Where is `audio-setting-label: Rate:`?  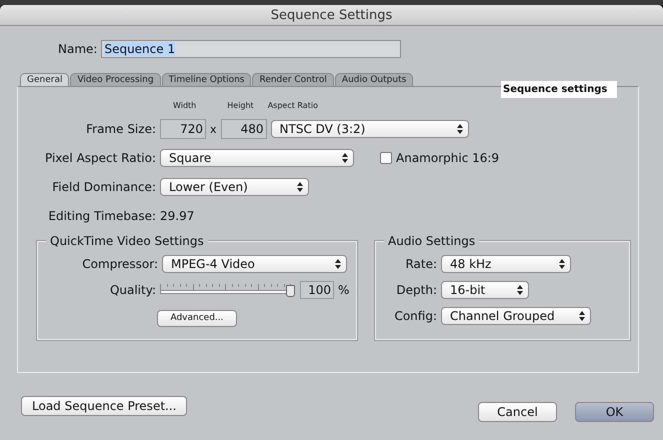 audio-setting-label: Rate: is located at coordinates (420, 264).